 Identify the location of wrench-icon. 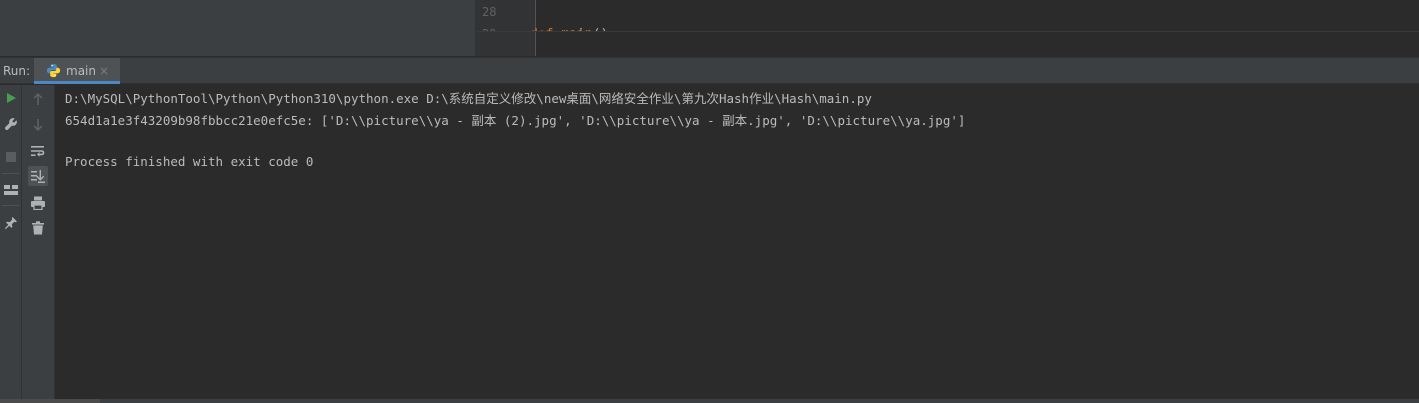
(11, 124).